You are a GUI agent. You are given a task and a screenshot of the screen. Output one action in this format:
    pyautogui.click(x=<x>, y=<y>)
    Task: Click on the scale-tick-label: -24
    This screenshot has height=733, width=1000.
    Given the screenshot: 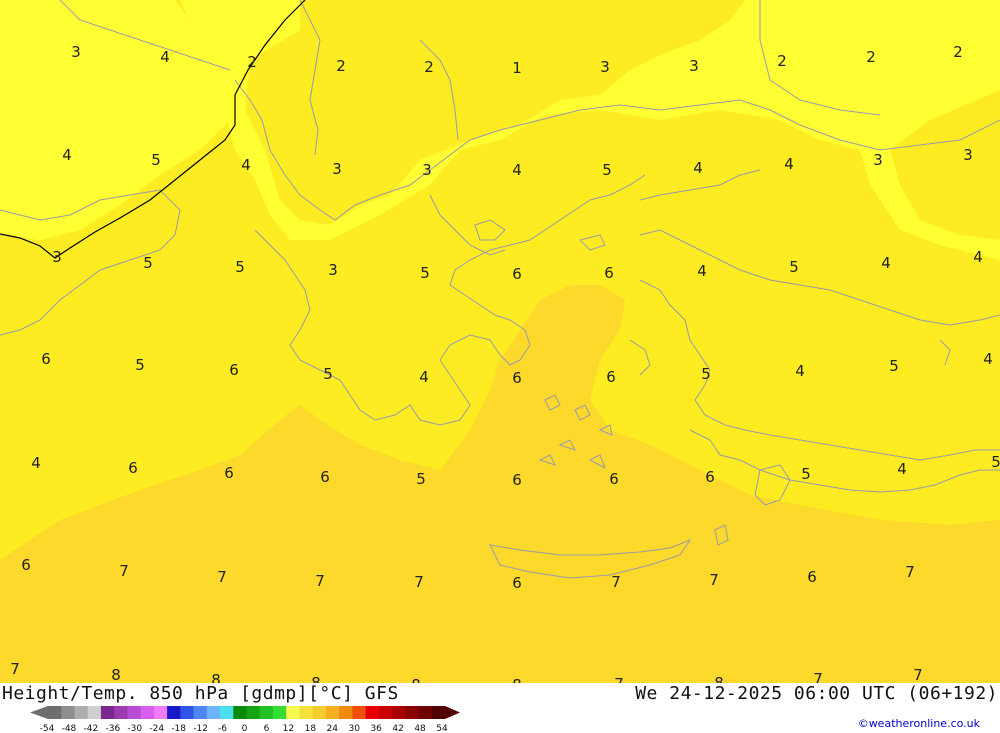 What is the action you would take?
    pyautogui.click(x=156, y=728)
    